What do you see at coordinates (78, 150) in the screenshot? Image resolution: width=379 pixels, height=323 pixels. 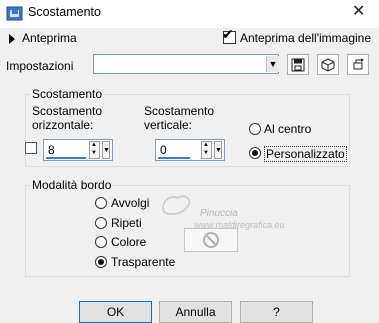 I see `horizontal-offset-spinner: 8 ▲ ▼ ▼` at bounding box center [78, 150].